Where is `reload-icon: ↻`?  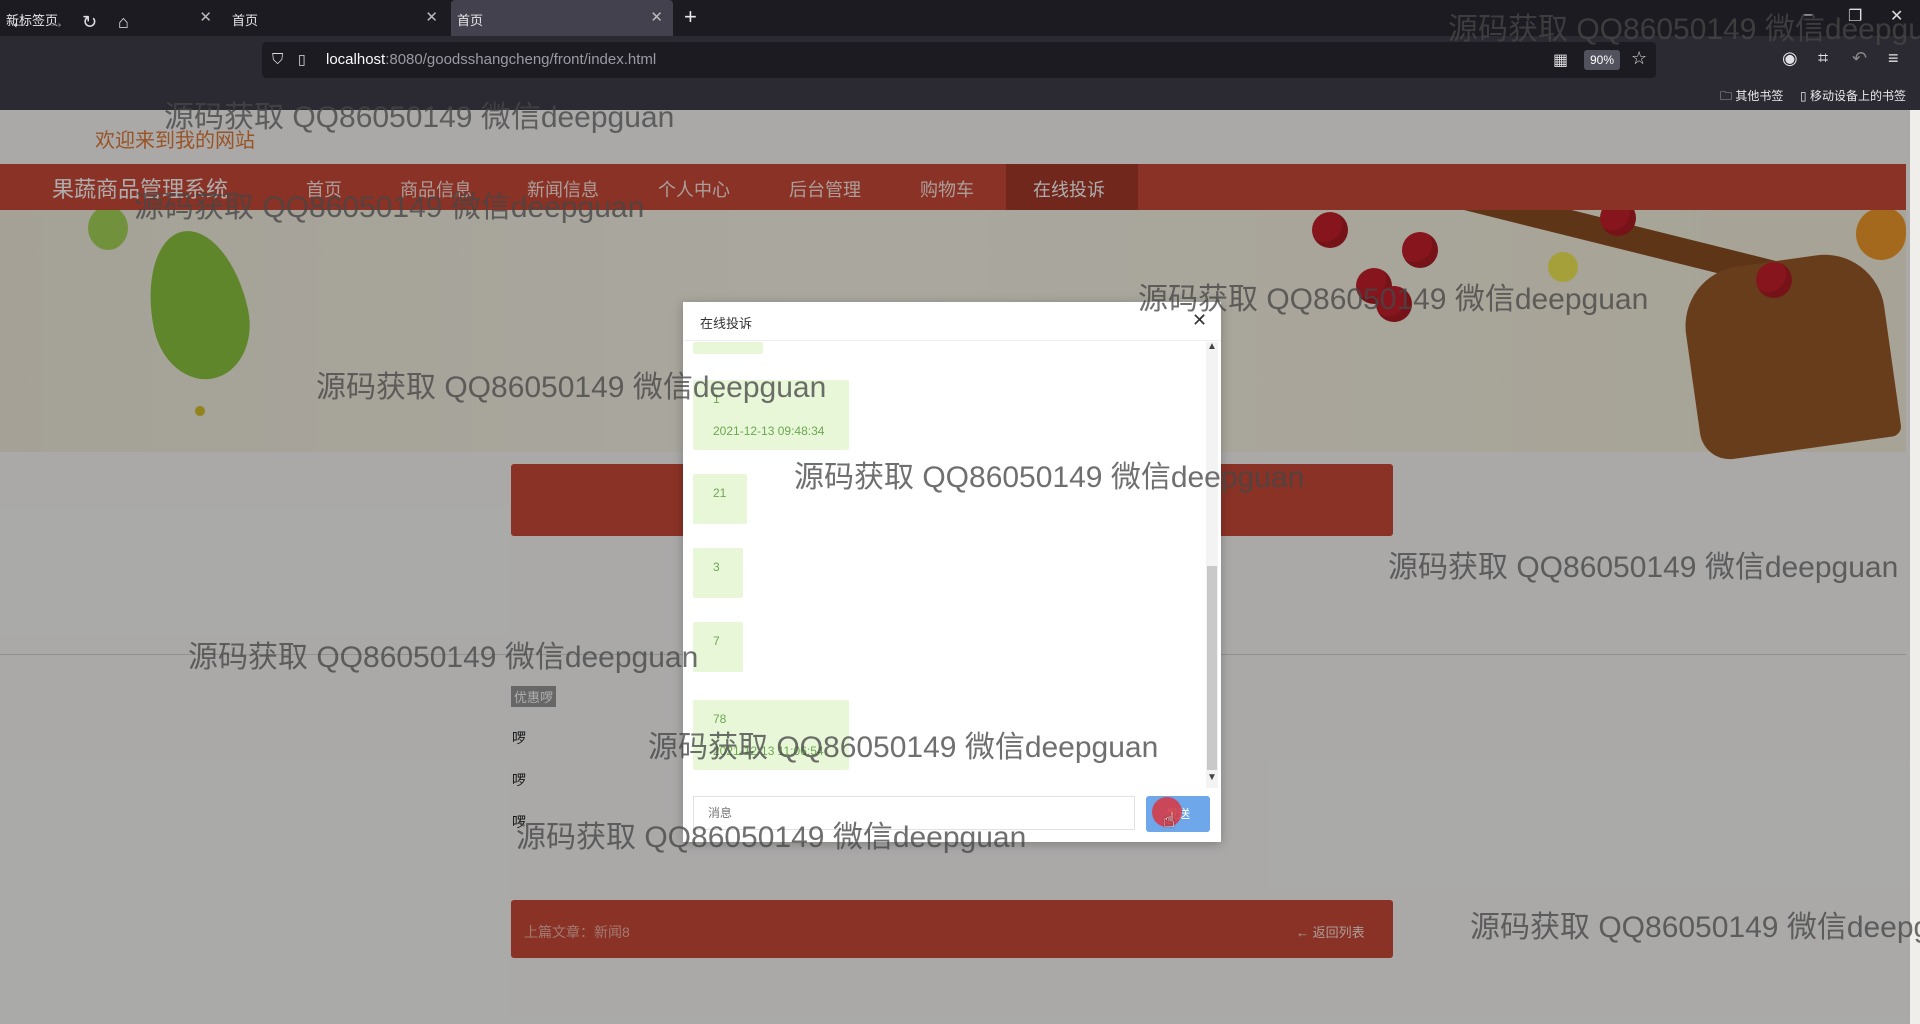
reload-icon: ↻ is located at coordinates (89, 22).